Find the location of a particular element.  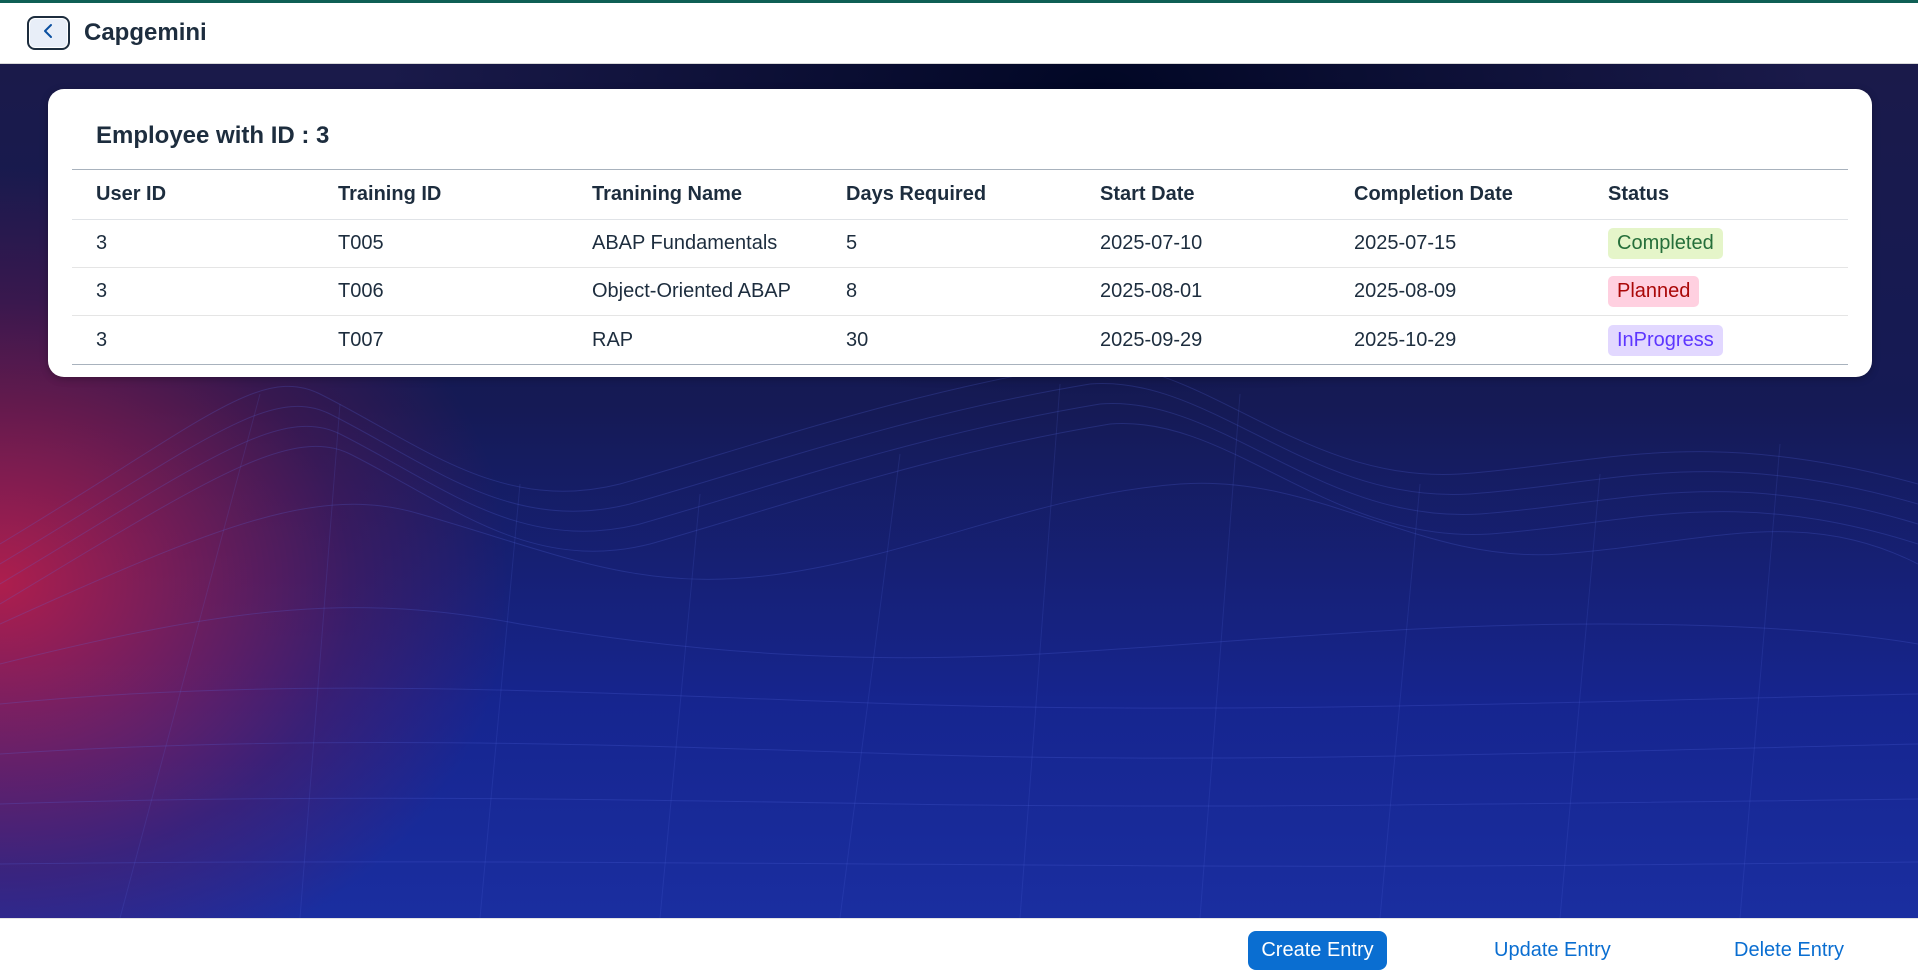

footer-toolbar: Create Entry Update Entry Delete Entry is located at coordinates (959, 945).